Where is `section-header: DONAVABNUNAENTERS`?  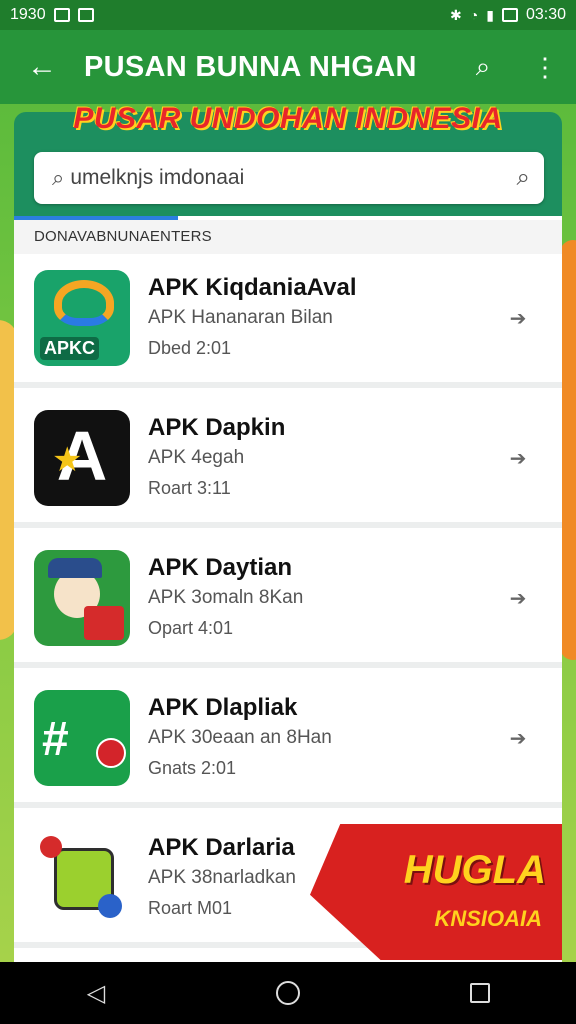 section-header: DONAVABNUNAENTERS is located at coordinates (288, 237).